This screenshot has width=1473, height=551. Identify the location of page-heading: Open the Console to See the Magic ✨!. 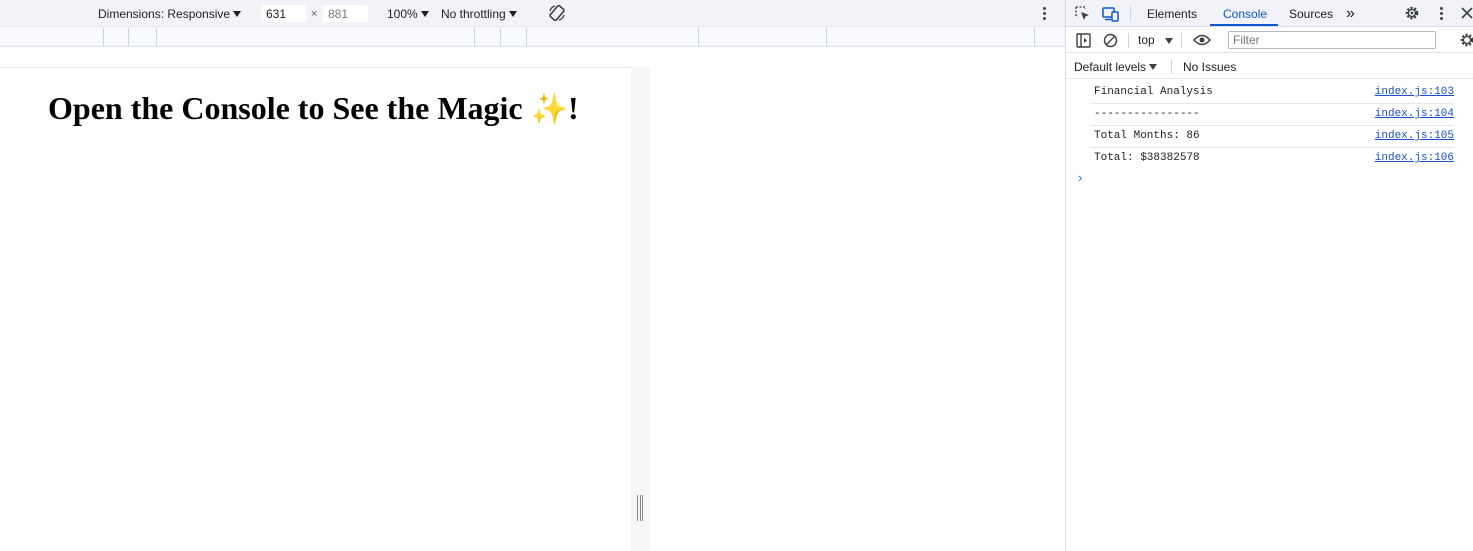
(313, 108).